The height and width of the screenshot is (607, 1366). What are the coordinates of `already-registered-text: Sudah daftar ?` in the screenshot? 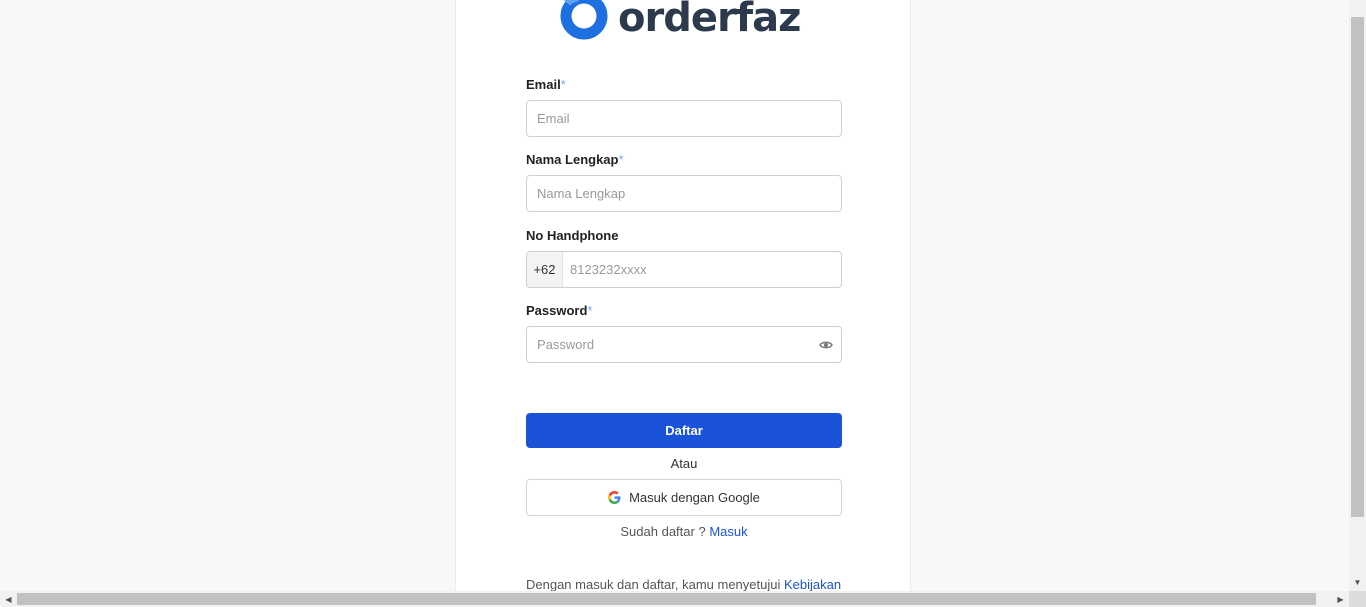 It's located at (663, 531).